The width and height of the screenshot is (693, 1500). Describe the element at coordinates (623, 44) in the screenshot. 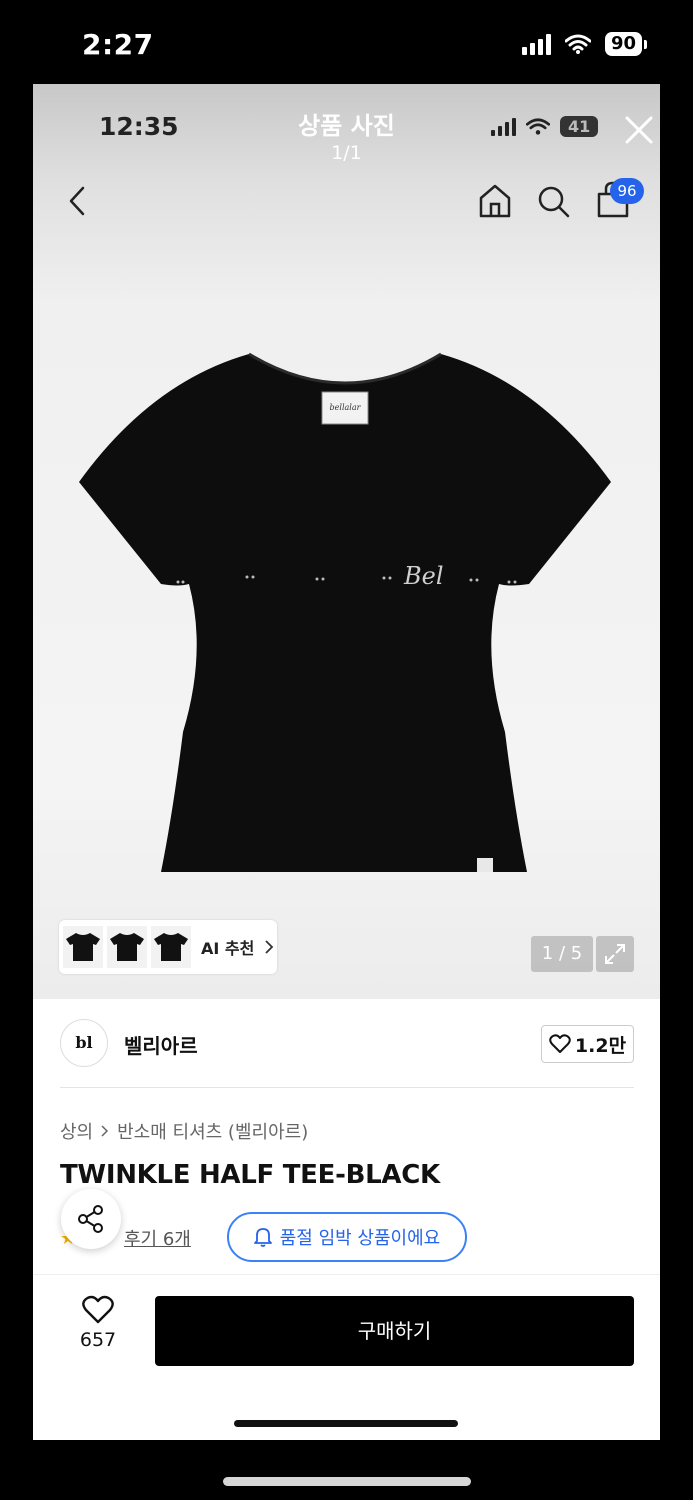

I see `battery-level: 90` at that location.